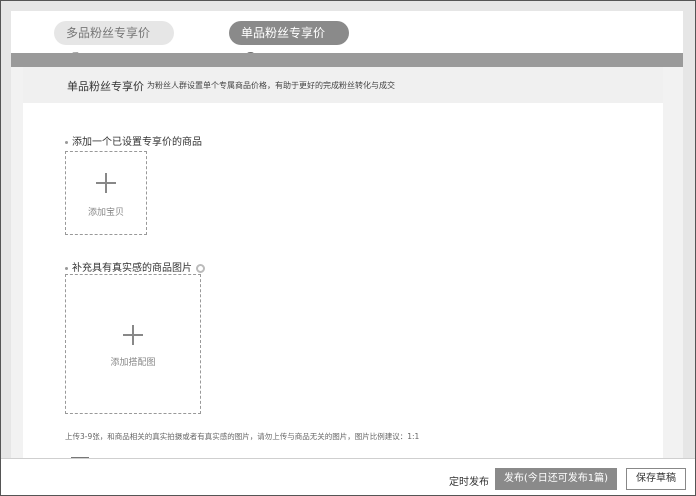 The width and height of the screenshot is (696, 496). Describe the element at coordinates (271, 85) in the screenshot. I see `section-description: 为粉丝人群设置单个专属商品价格，有助于更好的完成粉丝转化与成交` at that location.